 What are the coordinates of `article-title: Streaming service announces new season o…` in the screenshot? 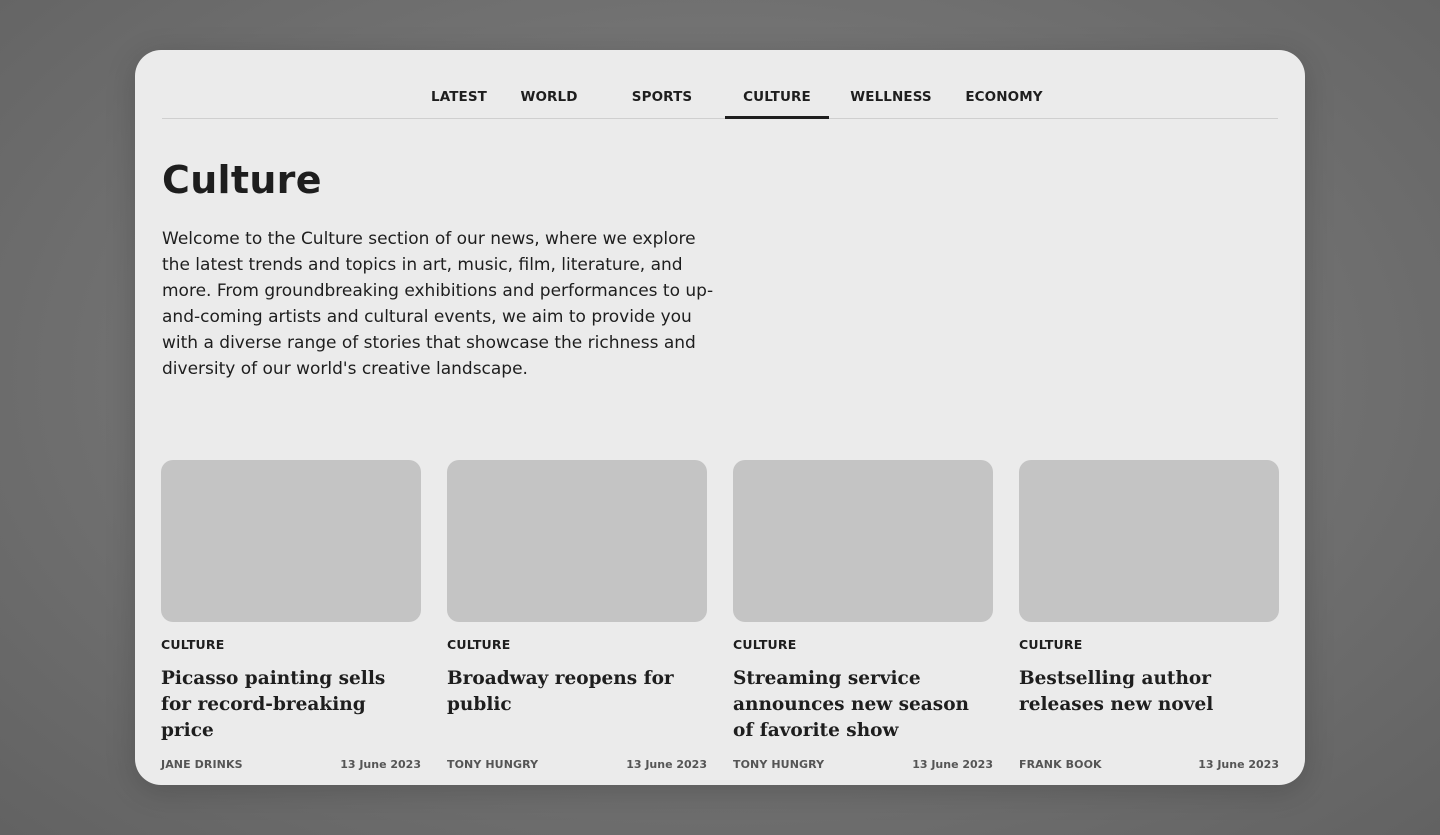 It's located at (862, 705).